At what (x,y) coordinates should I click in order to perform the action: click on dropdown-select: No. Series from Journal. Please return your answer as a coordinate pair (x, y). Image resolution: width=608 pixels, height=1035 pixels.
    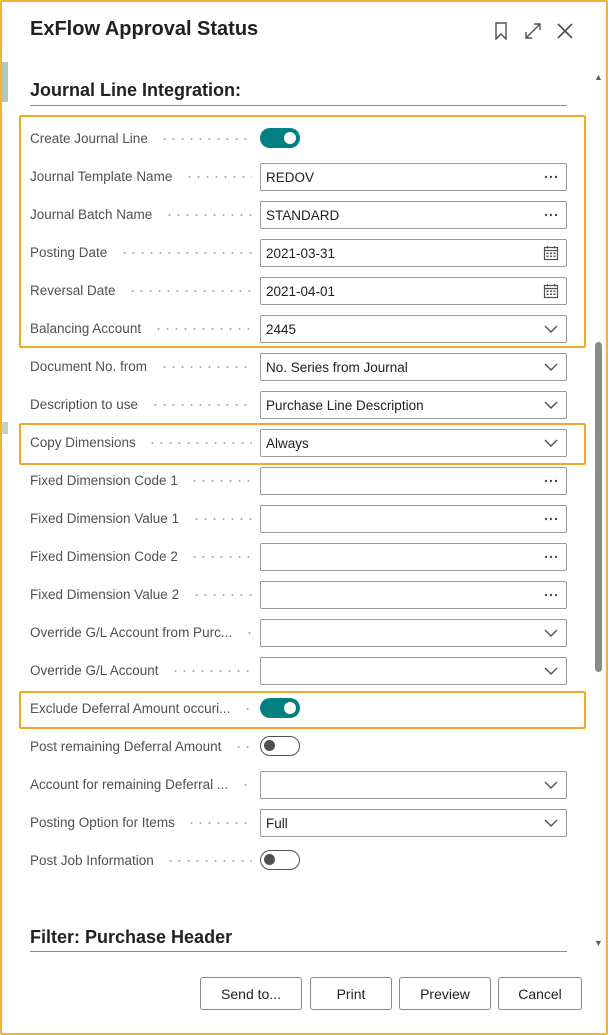
    Looking at the image, I should click on (413, 367).